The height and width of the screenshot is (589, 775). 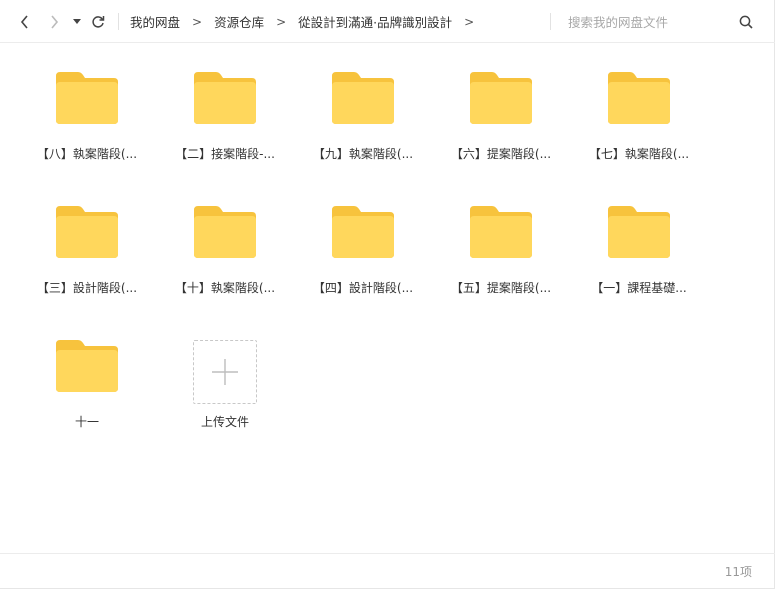 I want to click on history-dropdown-button, so click(x=77, y=22).